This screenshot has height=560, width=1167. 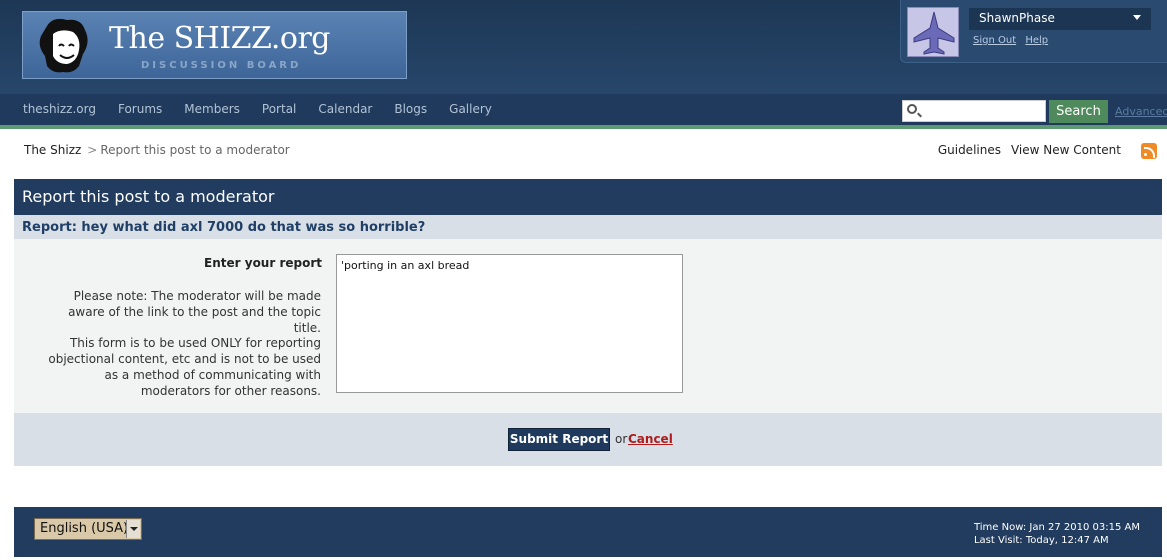 I want to click on sign-out-link: Sign Out, so click(x=994, y=40).